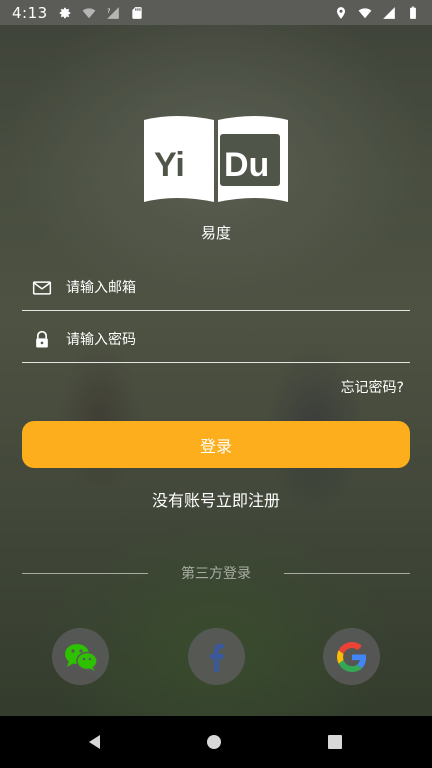 The width and height of the screenshot is (432, 768). What do you see at coordinates (42, 288) in the screenshot?
I see `envelope-icon` at bounding box center [42, 288].